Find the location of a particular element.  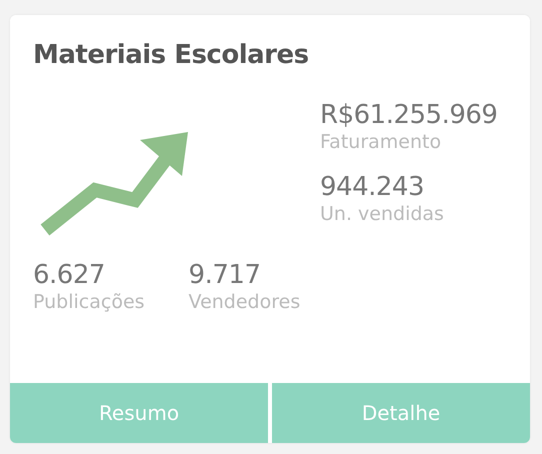

stat-label: Un. vendidas is located at coordinates (382, 214).